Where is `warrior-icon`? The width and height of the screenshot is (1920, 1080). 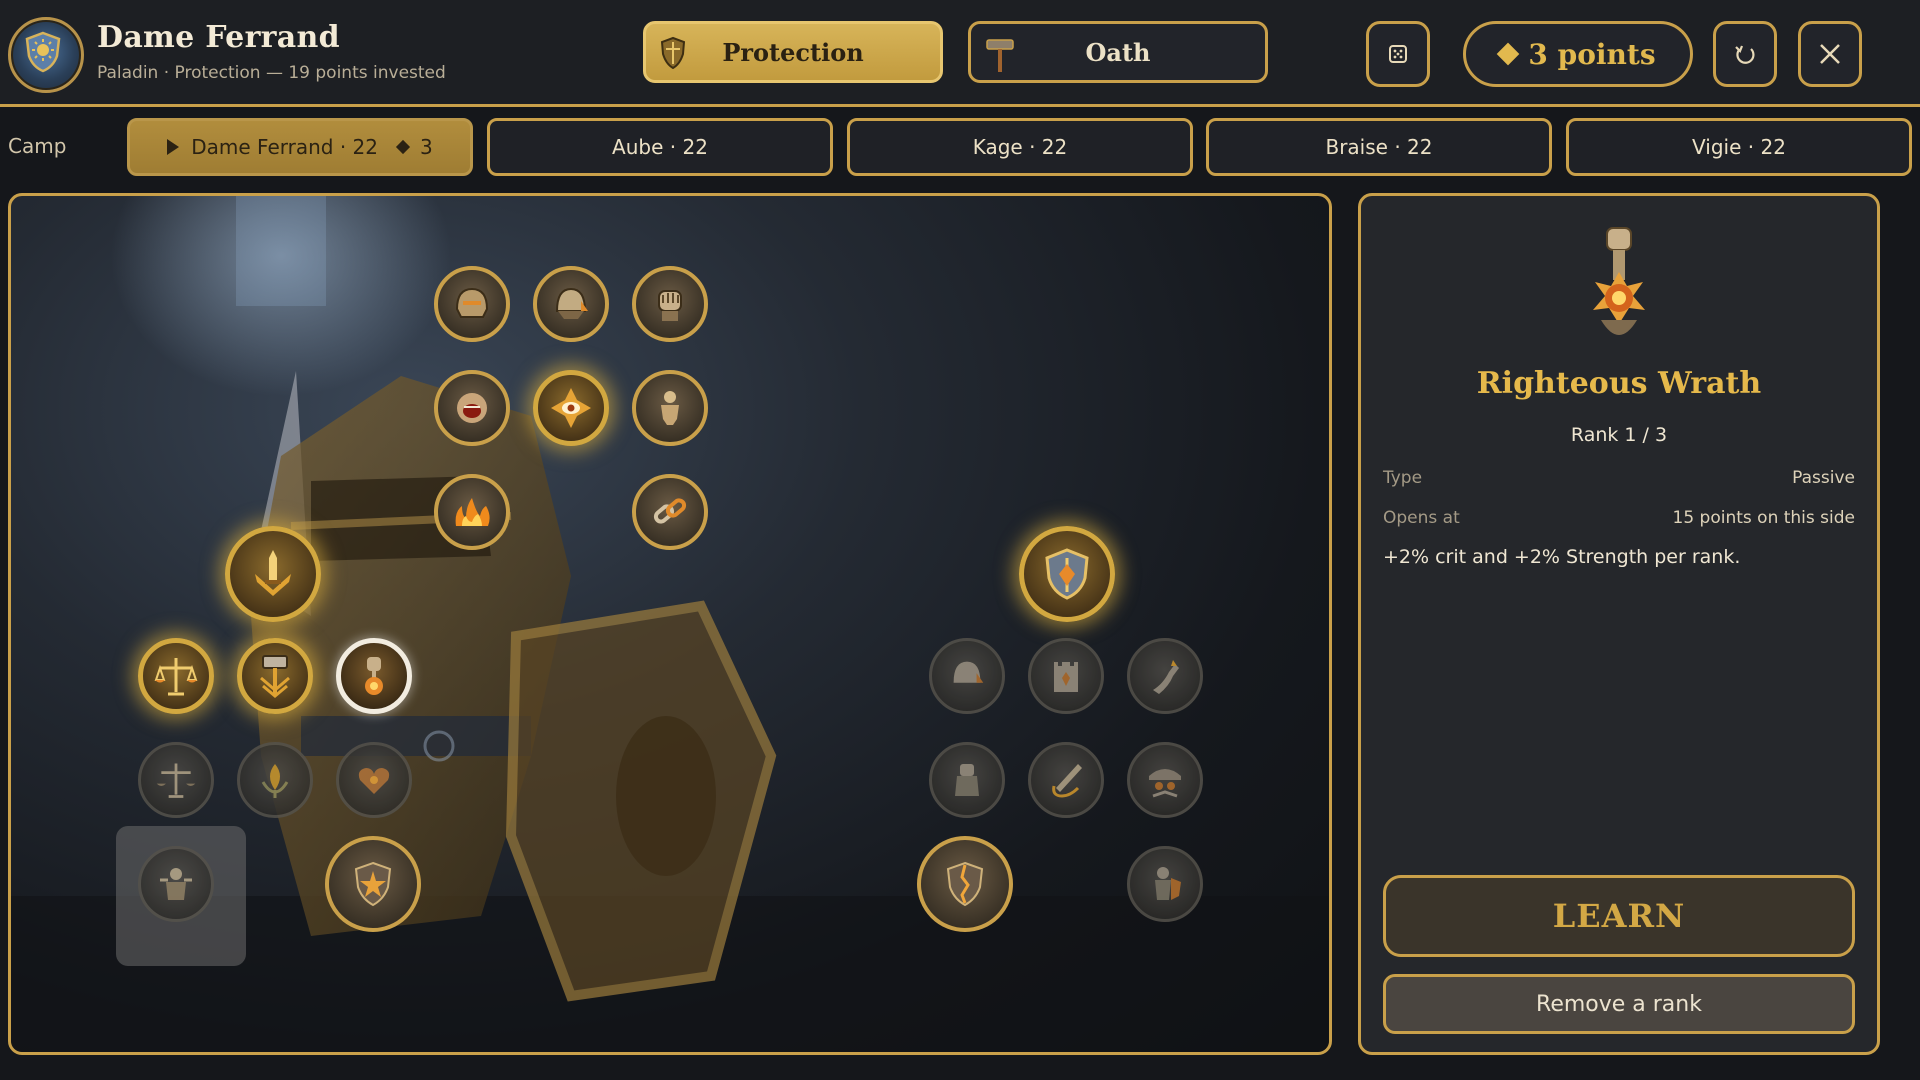 warrior-icon is located at coordinates (1168, 883).